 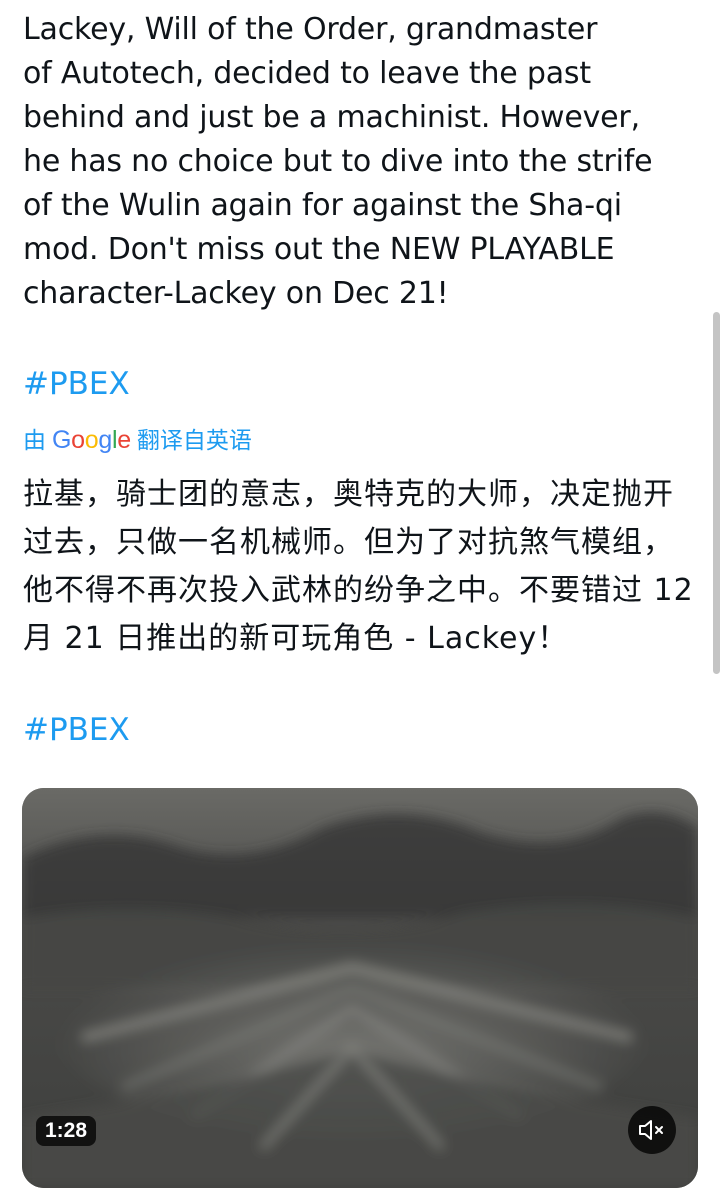 What do you see at coordinates (76, 730) in the screenshot?
I see `translated-hashtag-link: #PBEX` at bounding box center [76, 730].